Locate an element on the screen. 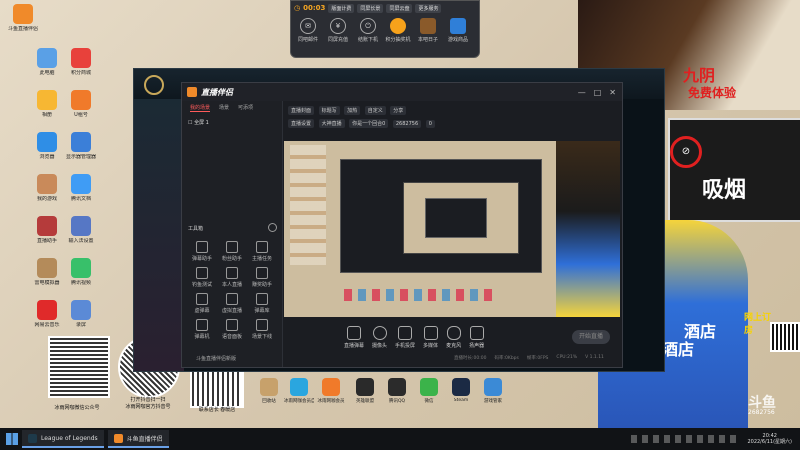 The image size is (800, 450). desktop-icon-label: U租号 is located at coordinates (81, 115).